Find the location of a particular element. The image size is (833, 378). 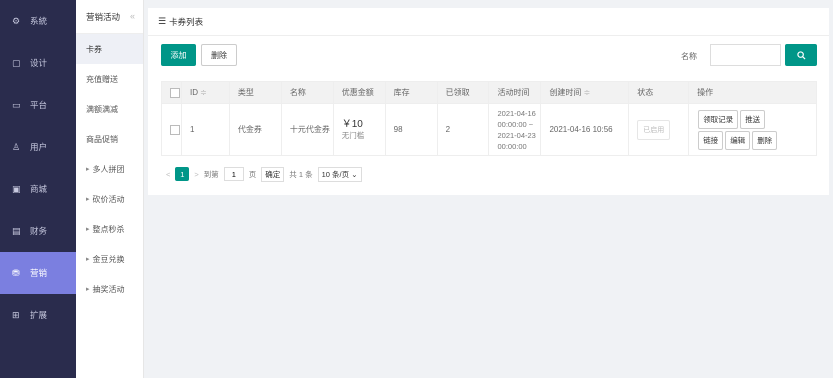

add-button: 添加 is located at coordinates (178, 55).